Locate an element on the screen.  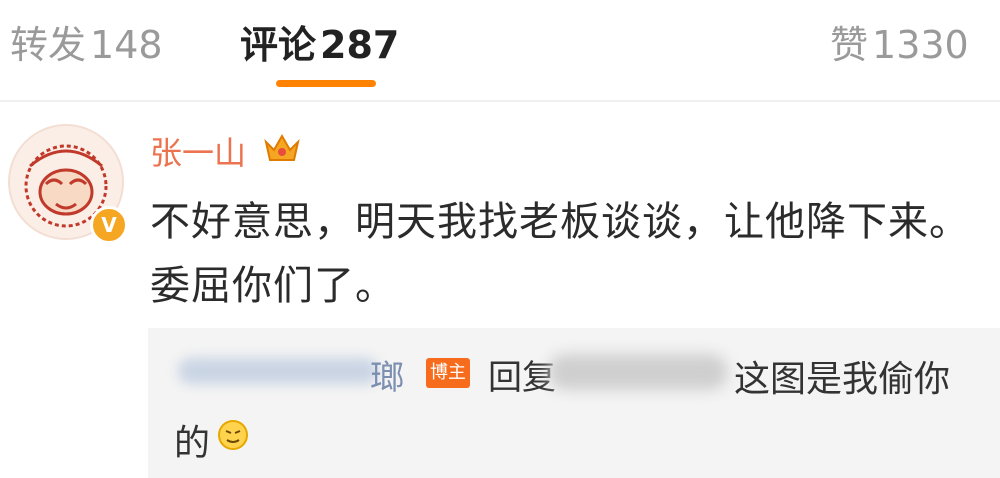
tab-repost: 转发 148 is located at coordinates (86, 41).